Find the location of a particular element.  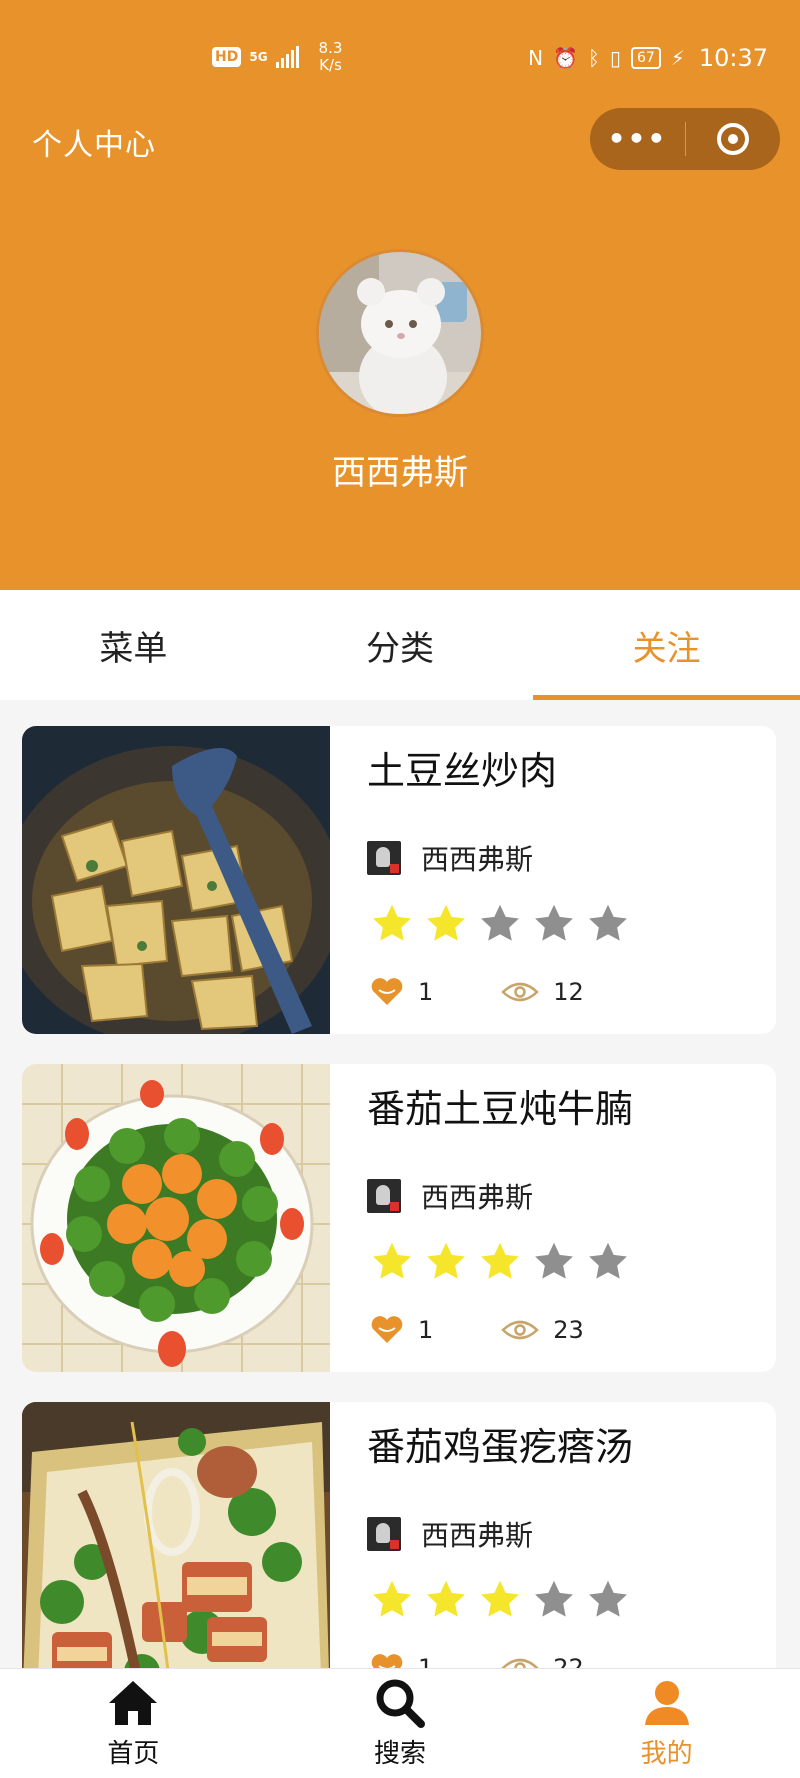

signal-icon is located at coordinates (287, 57).